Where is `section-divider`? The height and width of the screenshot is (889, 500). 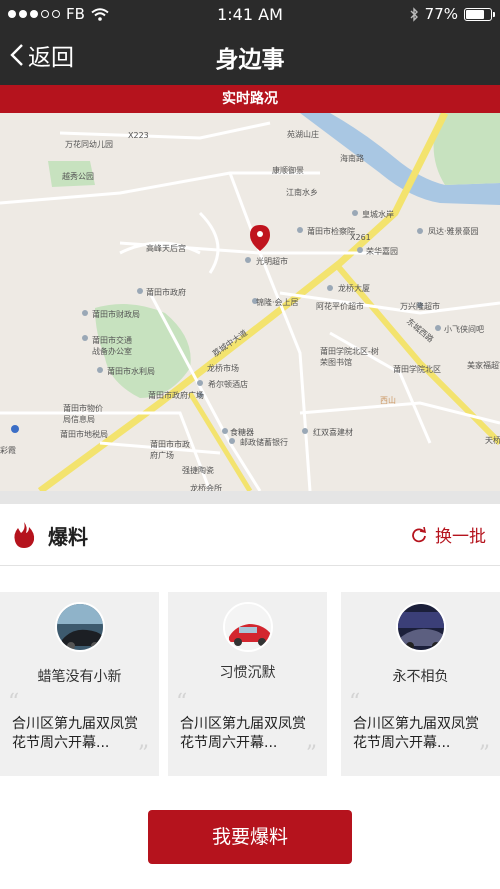
section-divider is located at coordinates (250, 497).